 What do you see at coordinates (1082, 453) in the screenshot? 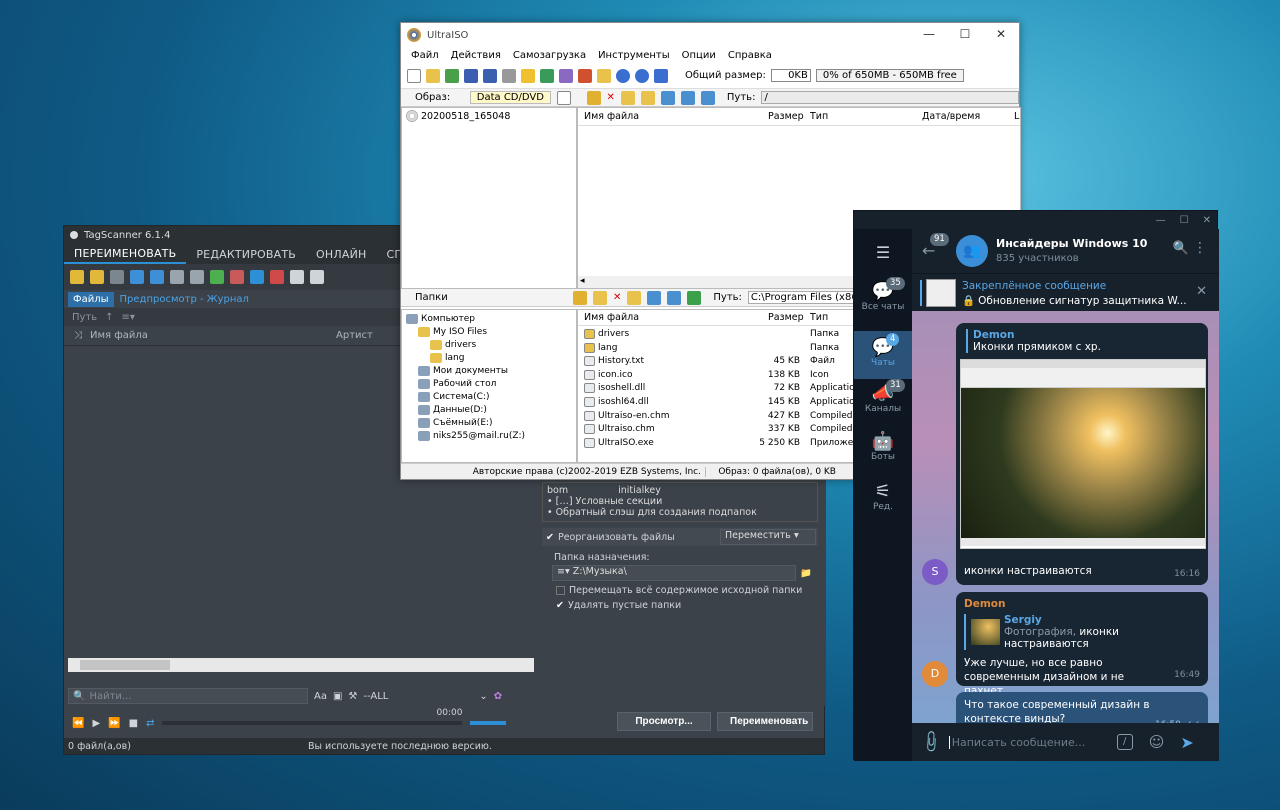
I see `message-image: Demon Иконки прямиком с хр.` at bounding box center [1082, 453].